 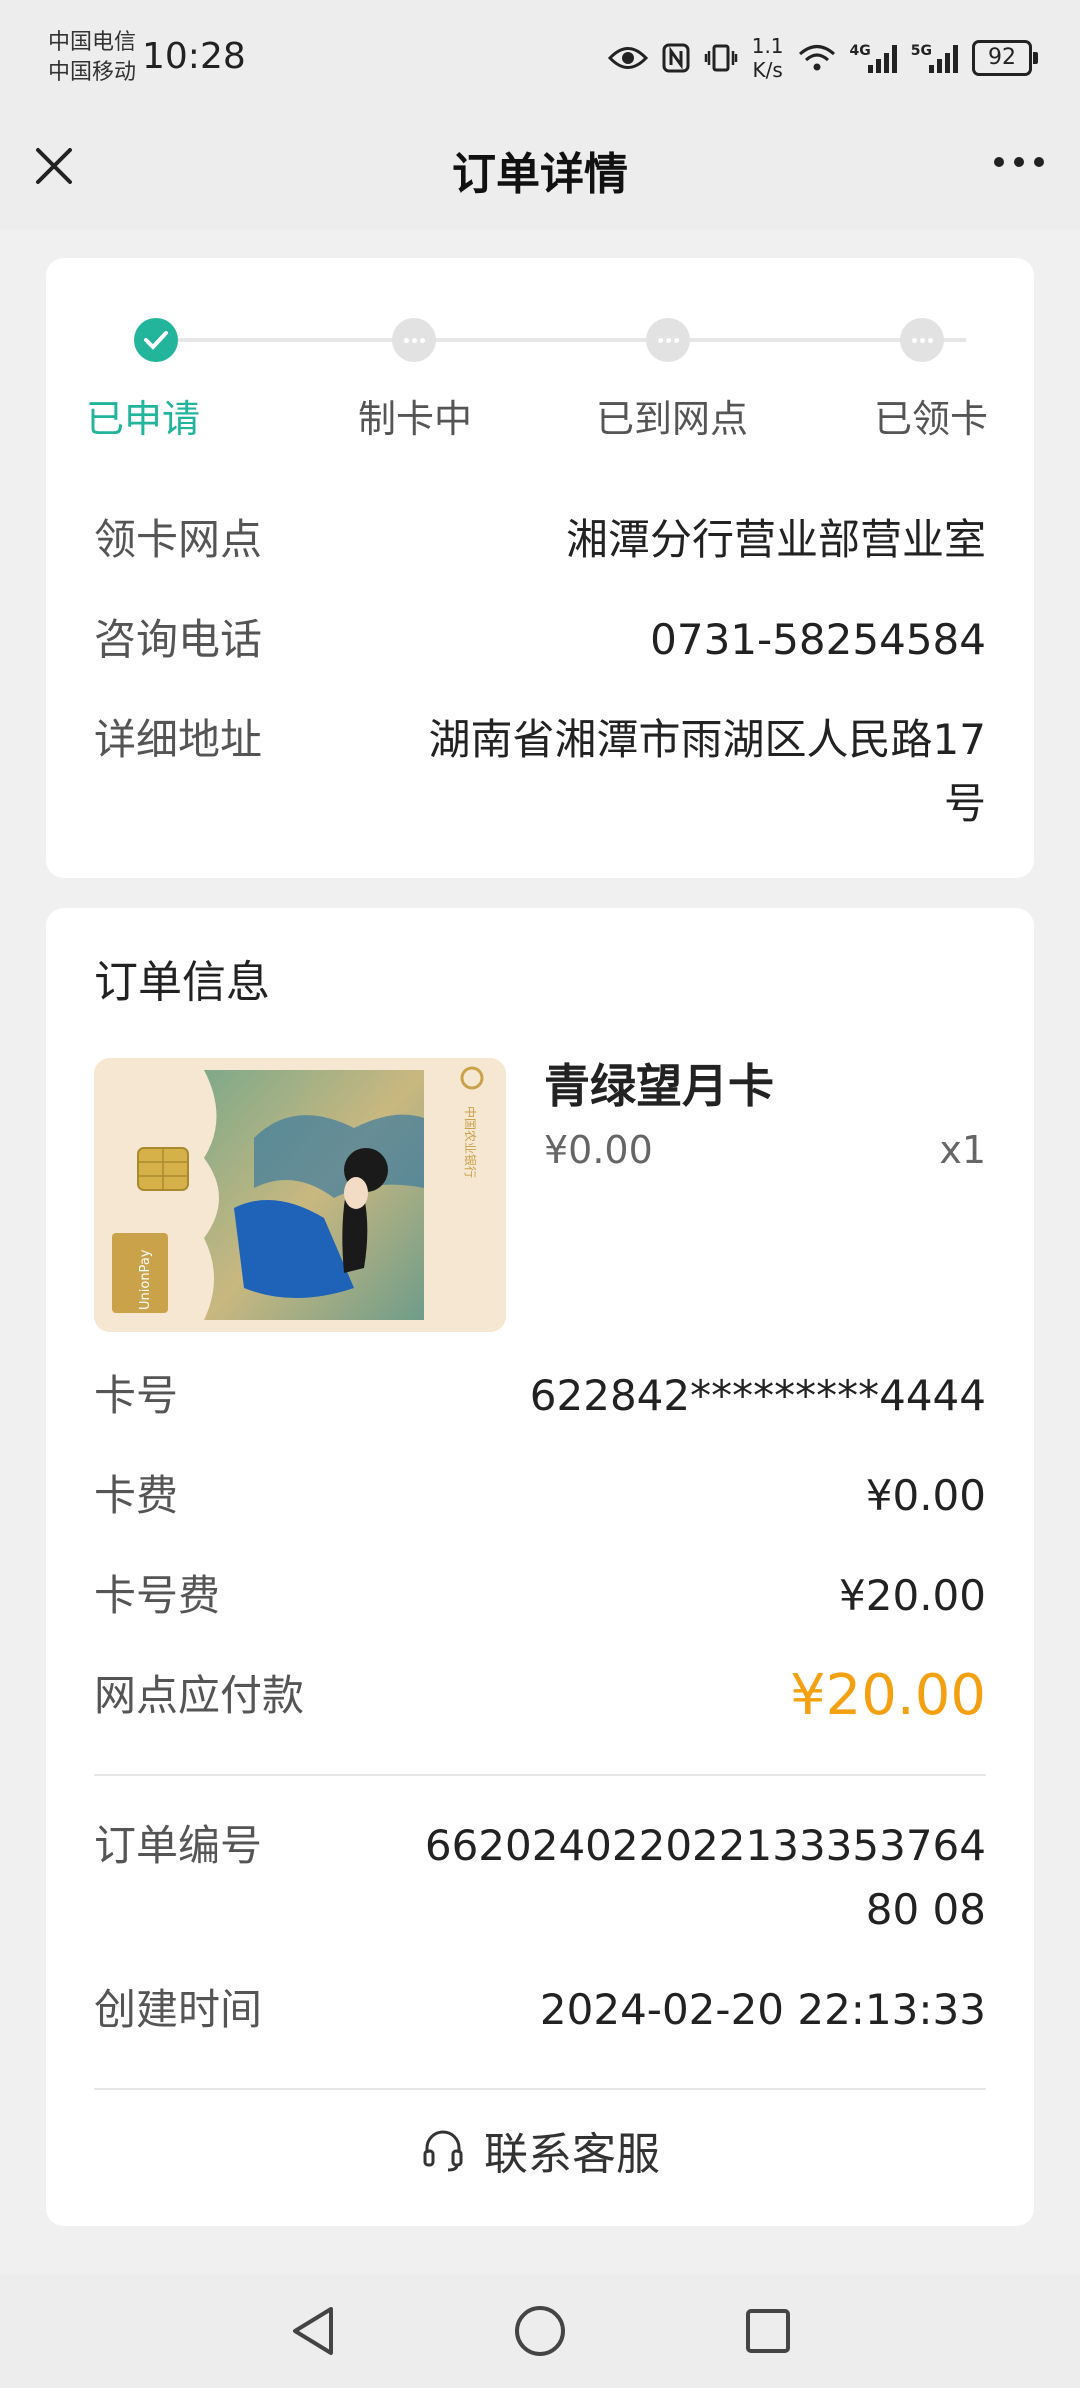 I want to click on vibrate-icon, so click(x=720, y=58).